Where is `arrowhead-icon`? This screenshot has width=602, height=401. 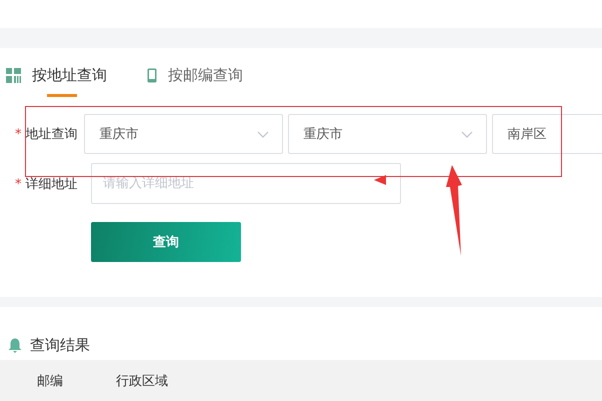 arrowhead-icon is located at coordinates (380, 180).